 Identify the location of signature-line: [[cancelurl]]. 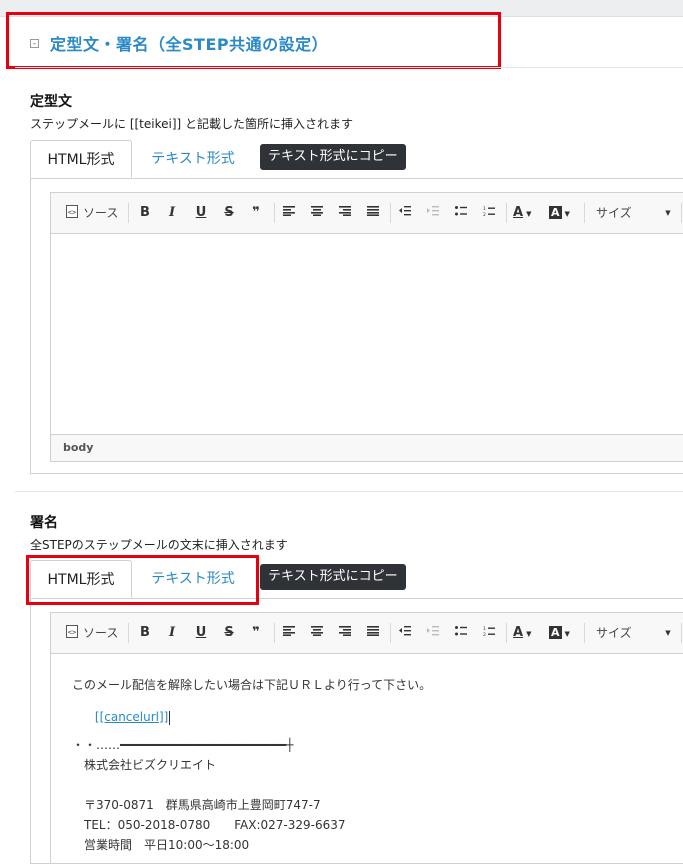
(121, 717).